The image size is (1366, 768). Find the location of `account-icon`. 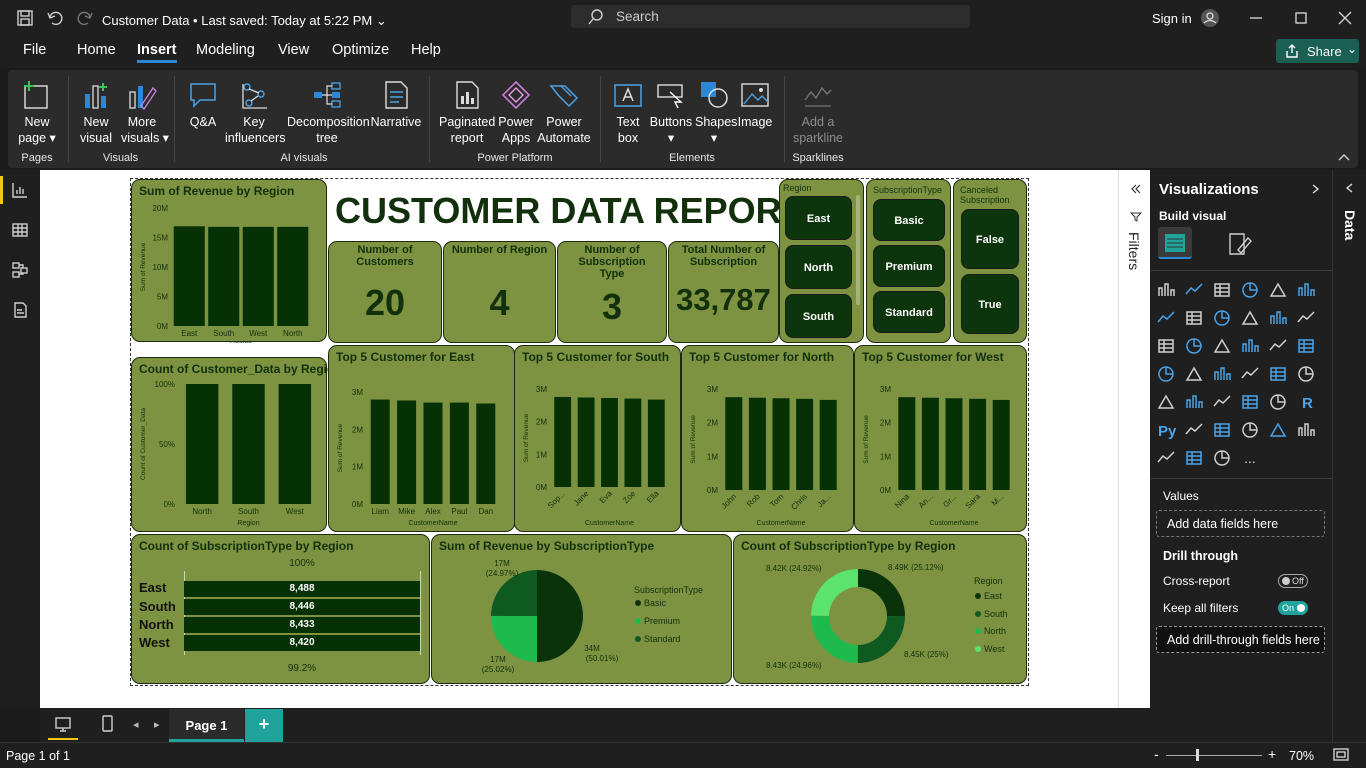

account-icon is located at coordinates (1210, 18).